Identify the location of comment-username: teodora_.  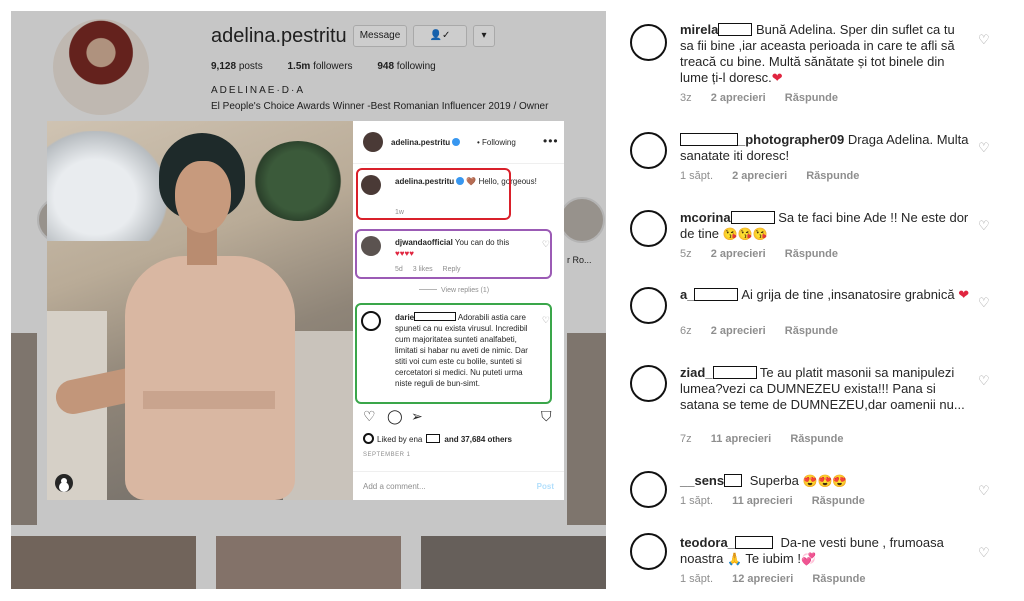
(707, 542).